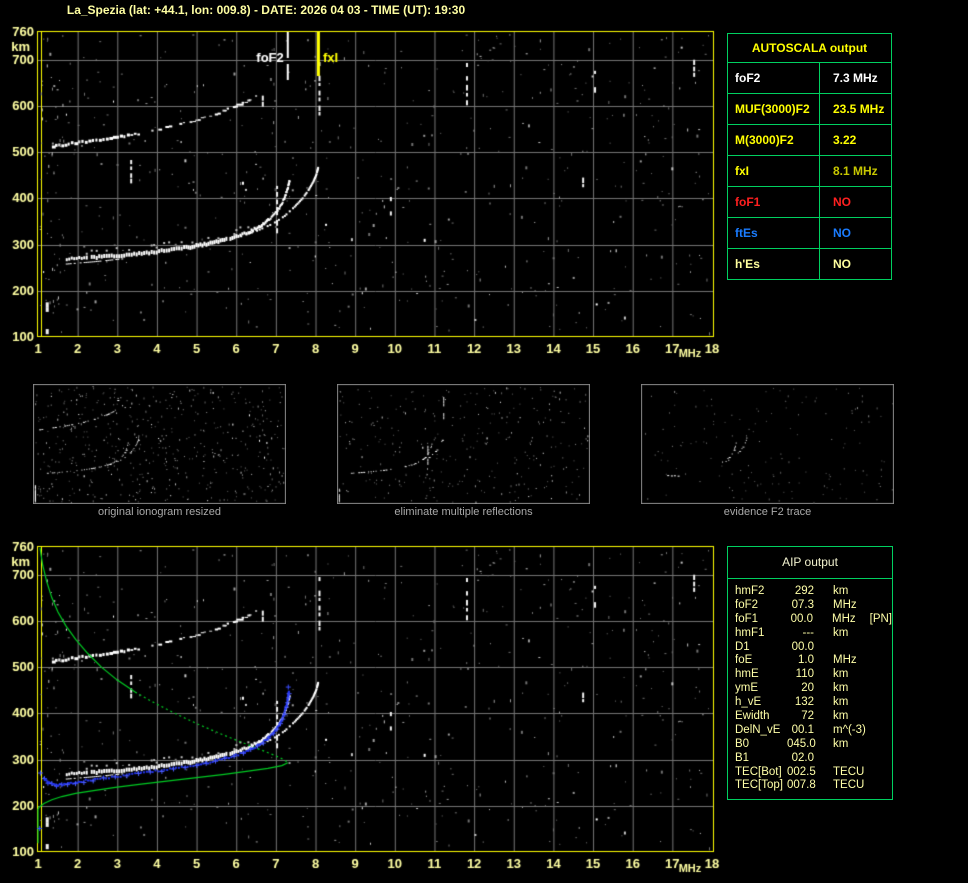 The height and width of the screenshot is (883, 968). I want to click on param-value: 07.3, so click(802, 604).